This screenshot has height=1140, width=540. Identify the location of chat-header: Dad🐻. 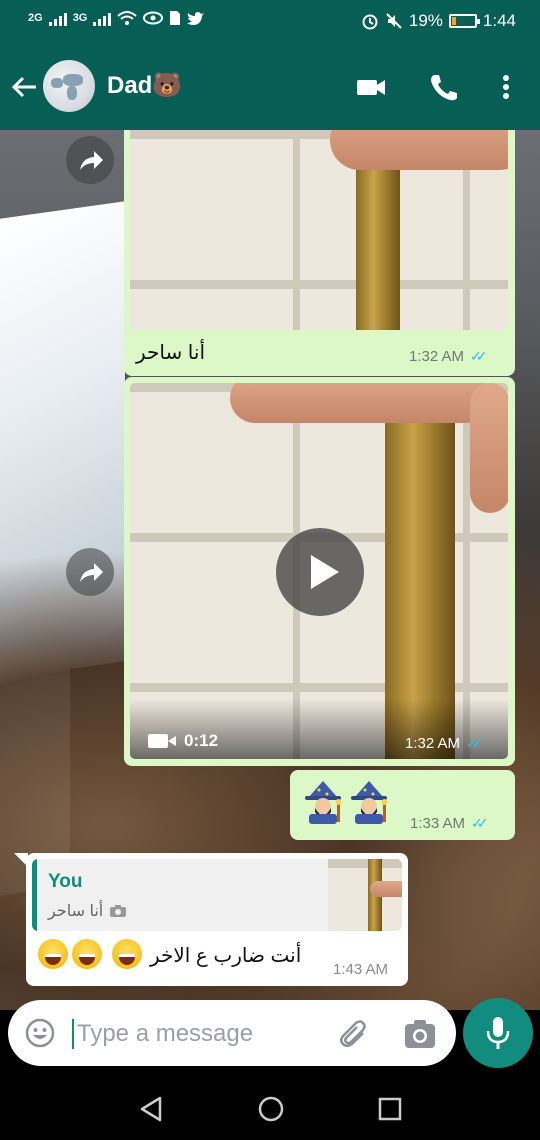
(270, 87).